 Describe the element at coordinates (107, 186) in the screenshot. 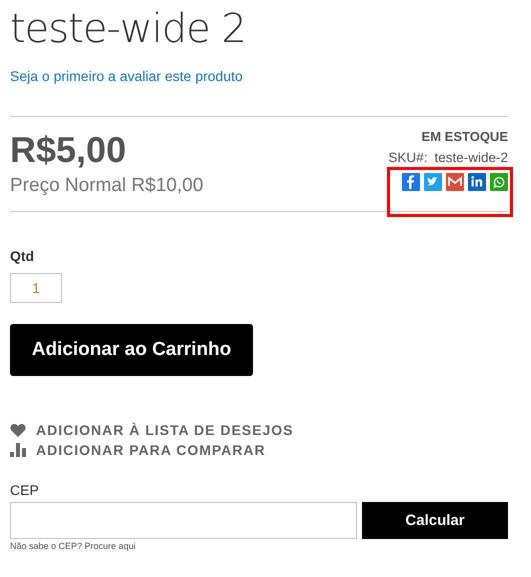

I see `regular-price: Preço Normal R$10,00` at that location.